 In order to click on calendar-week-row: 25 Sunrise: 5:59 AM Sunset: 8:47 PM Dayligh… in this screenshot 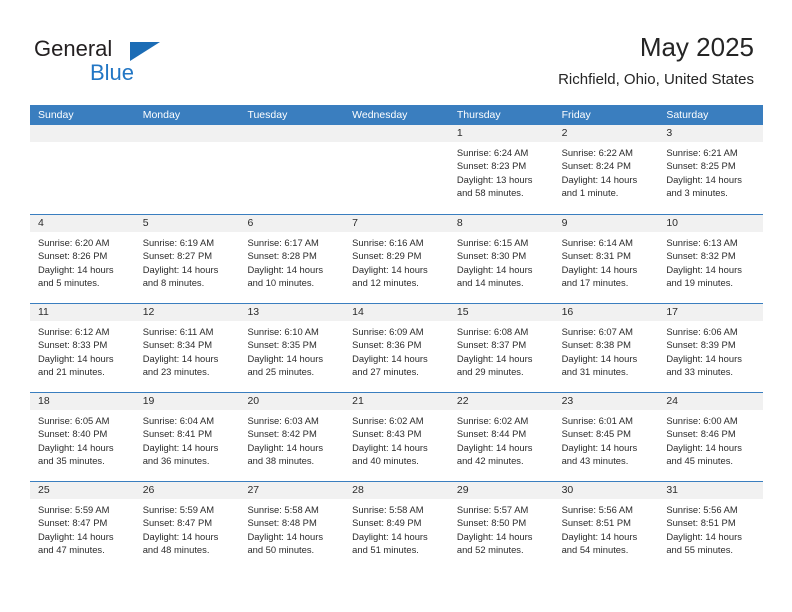, I will do `click(397, 525)`.